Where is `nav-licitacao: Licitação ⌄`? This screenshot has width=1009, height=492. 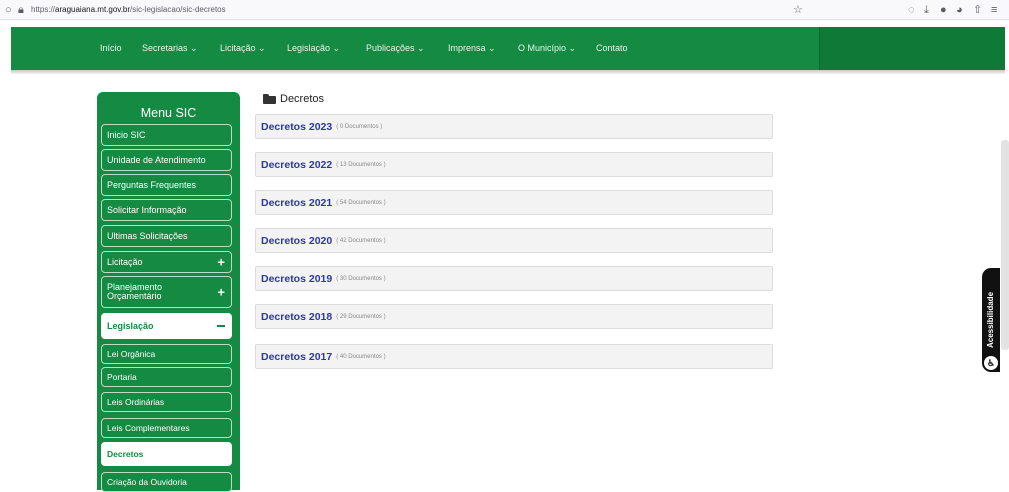
nav-licitacao: Licitação ⌄ is located at coordinates (243, 48).